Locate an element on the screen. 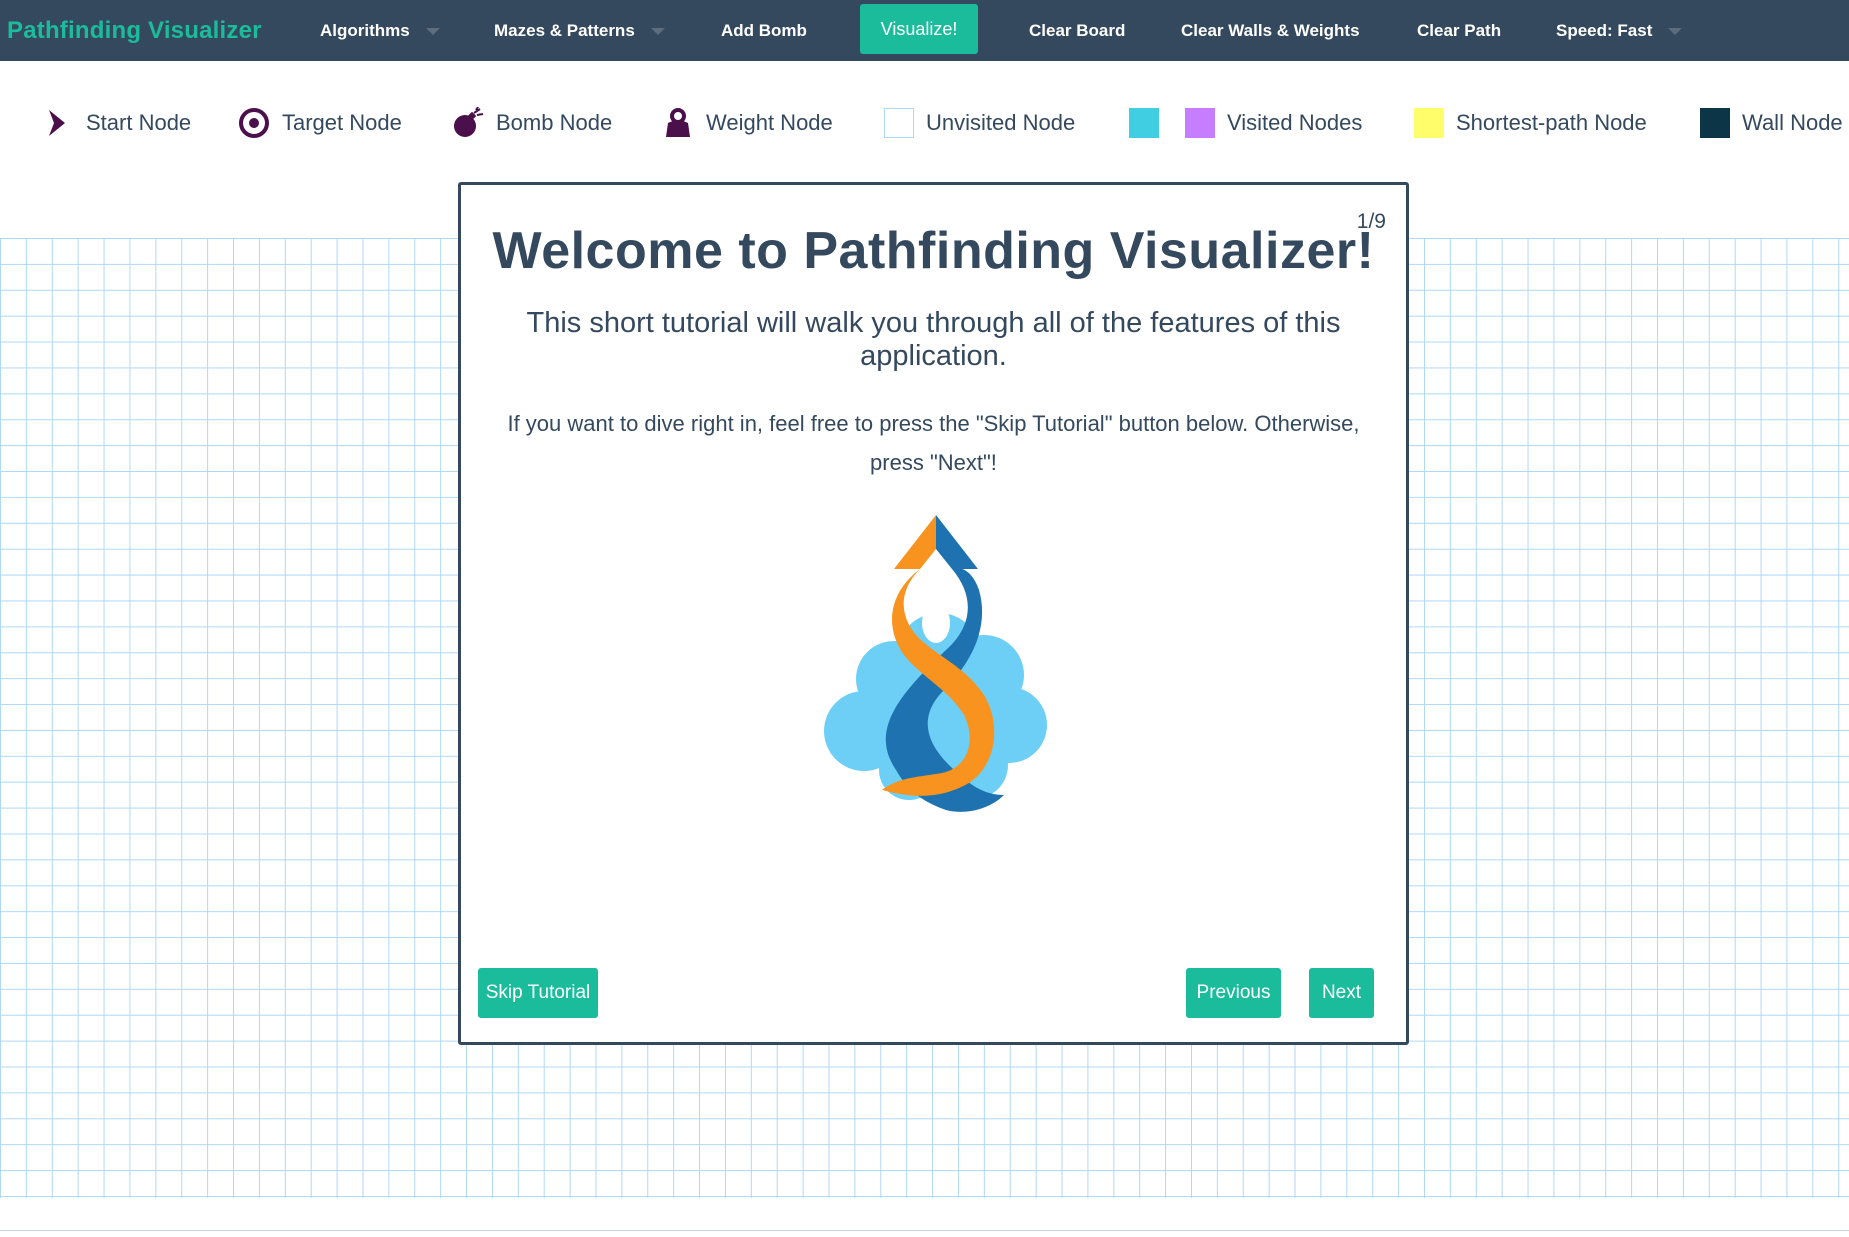 The image size is (1849, 1237). legend-bomb: Bomb Node is located at coordinates (532, 123).